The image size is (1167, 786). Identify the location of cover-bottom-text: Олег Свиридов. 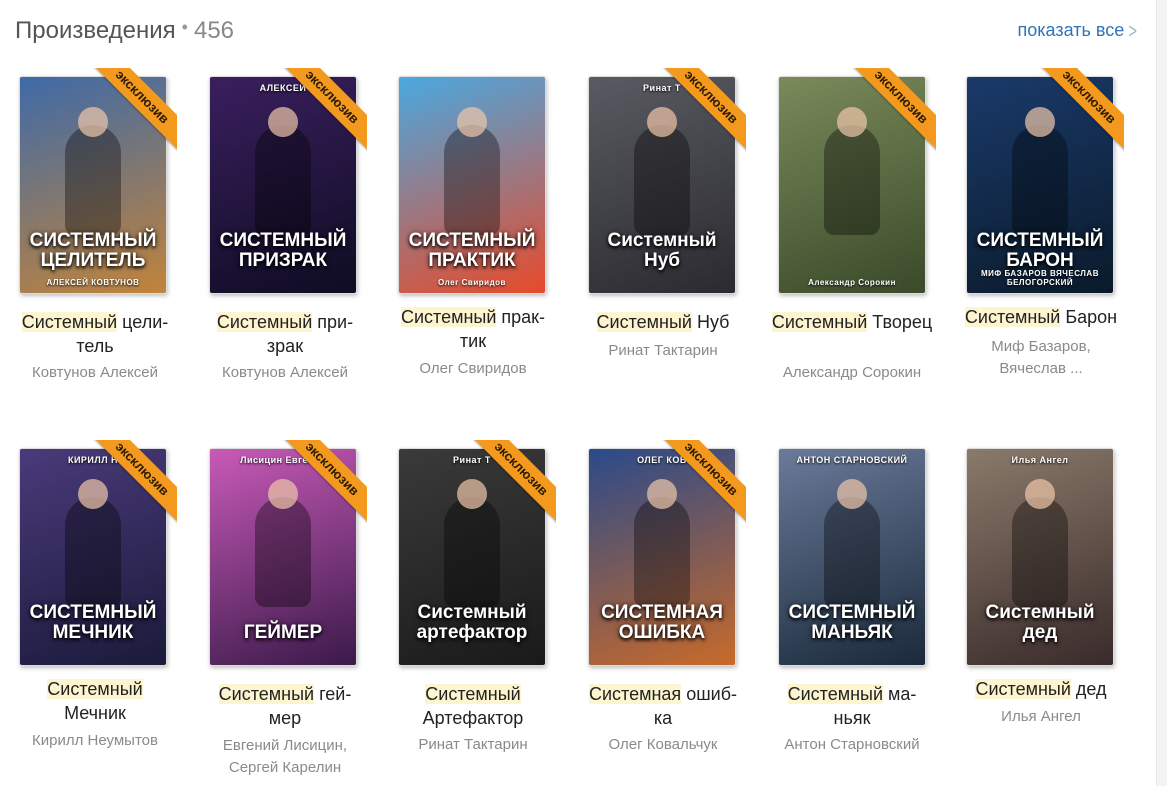
(472, 282).